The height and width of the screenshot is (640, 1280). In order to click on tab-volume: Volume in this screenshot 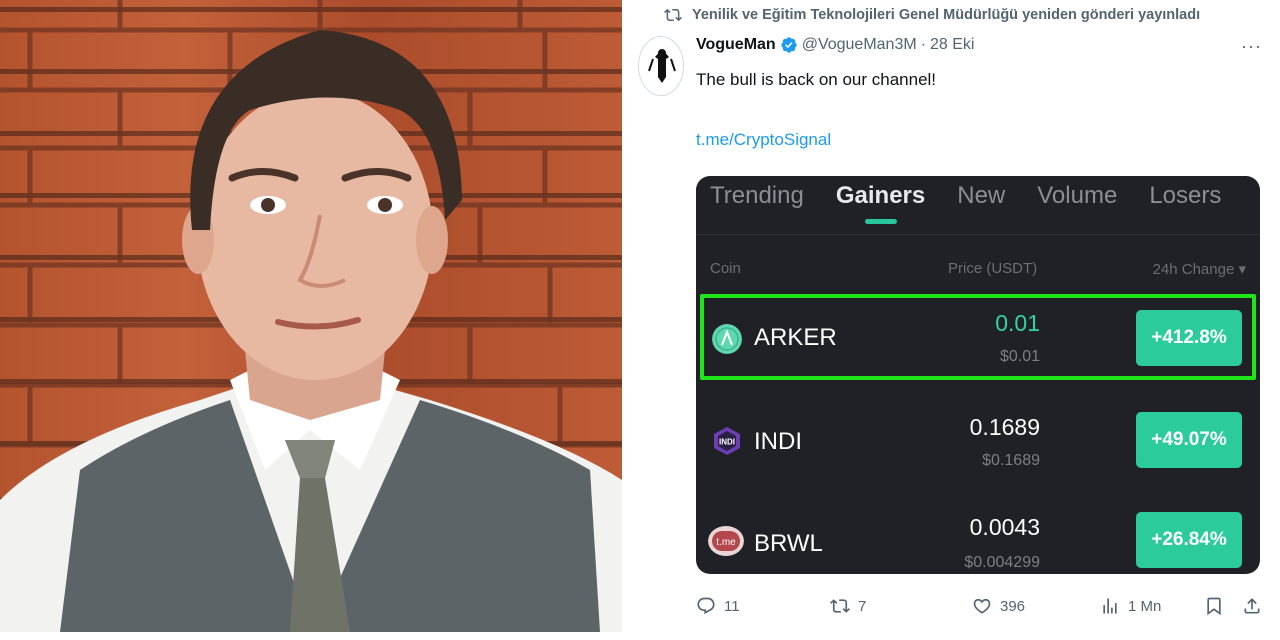, I will do `click(1077, 203)`.